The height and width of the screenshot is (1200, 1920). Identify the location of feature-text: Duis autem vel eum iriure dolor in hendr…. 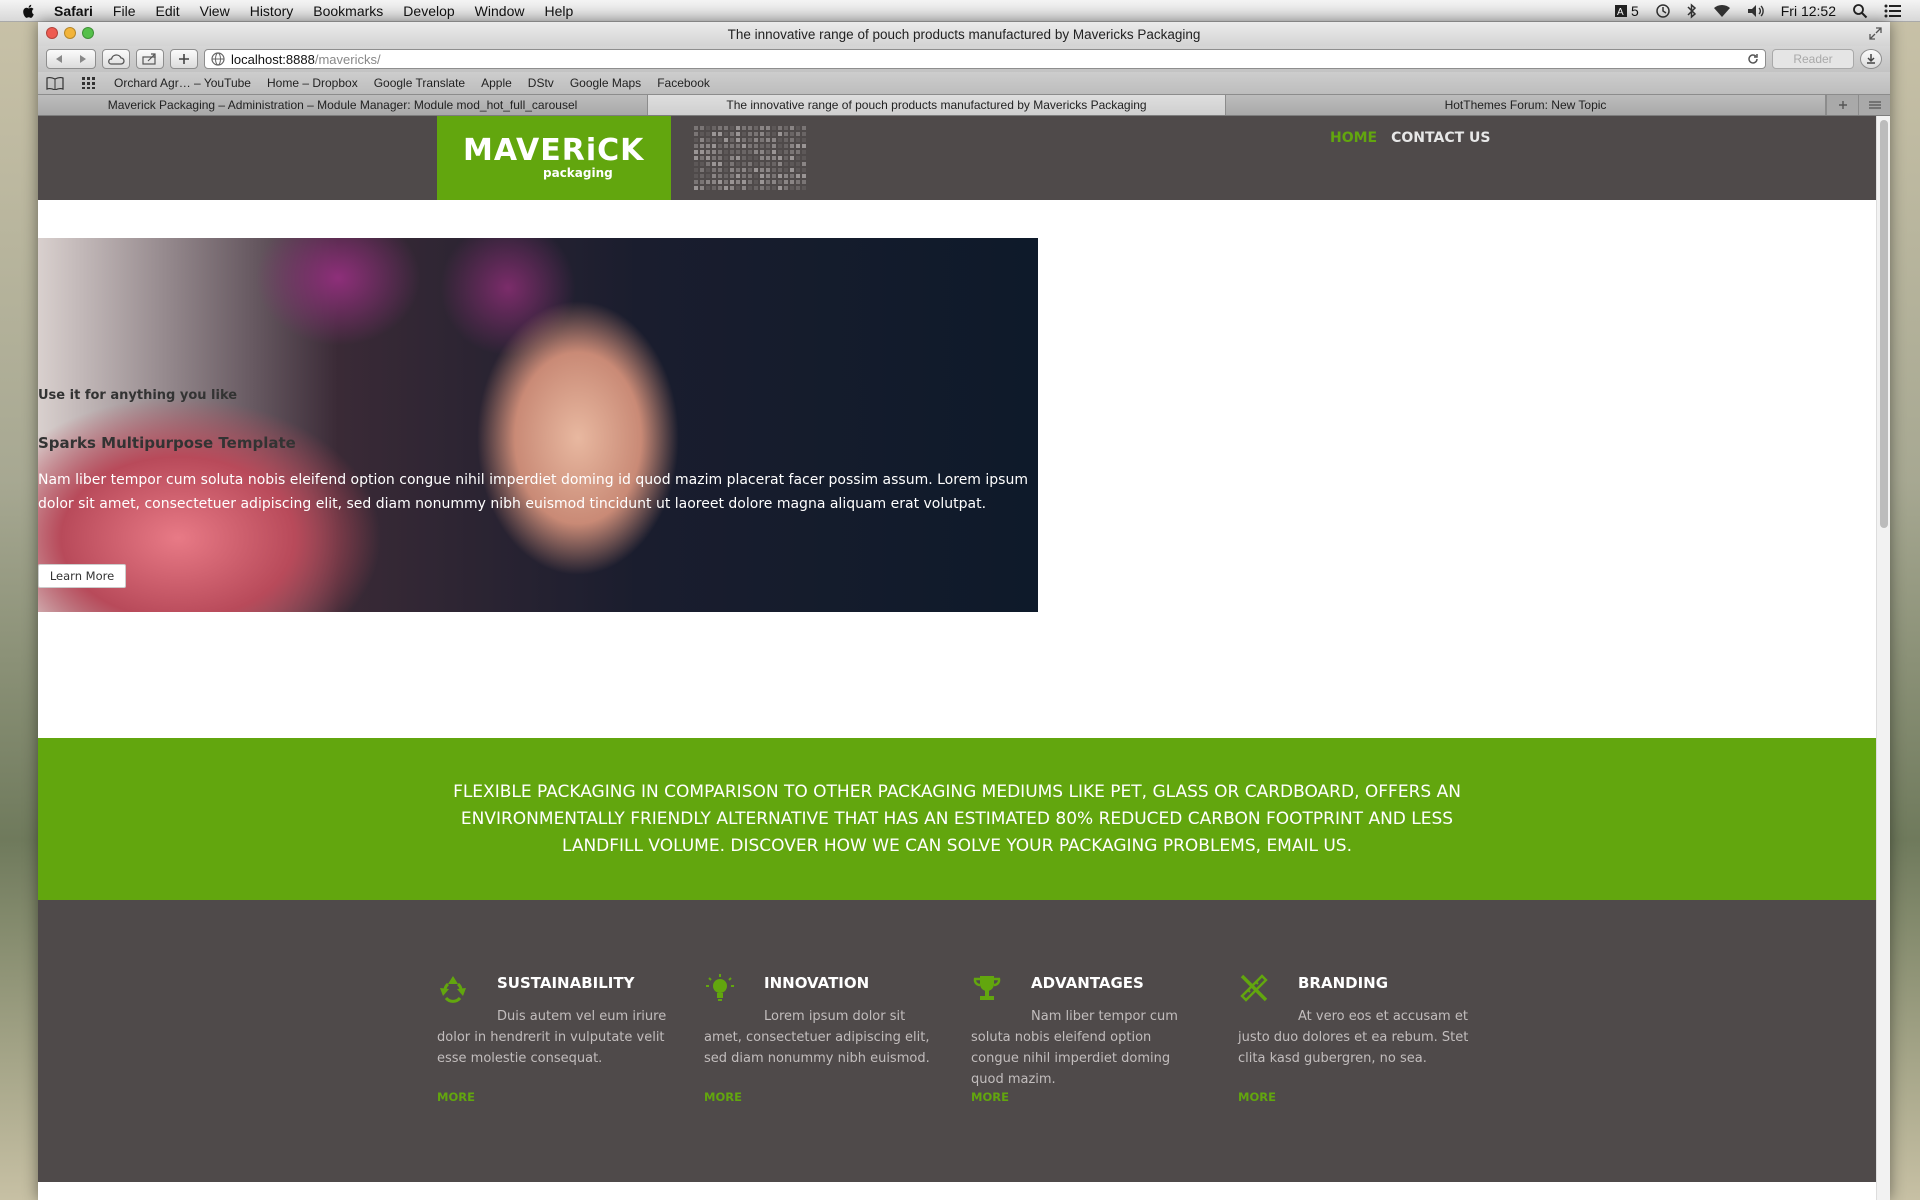
(552, 1037).